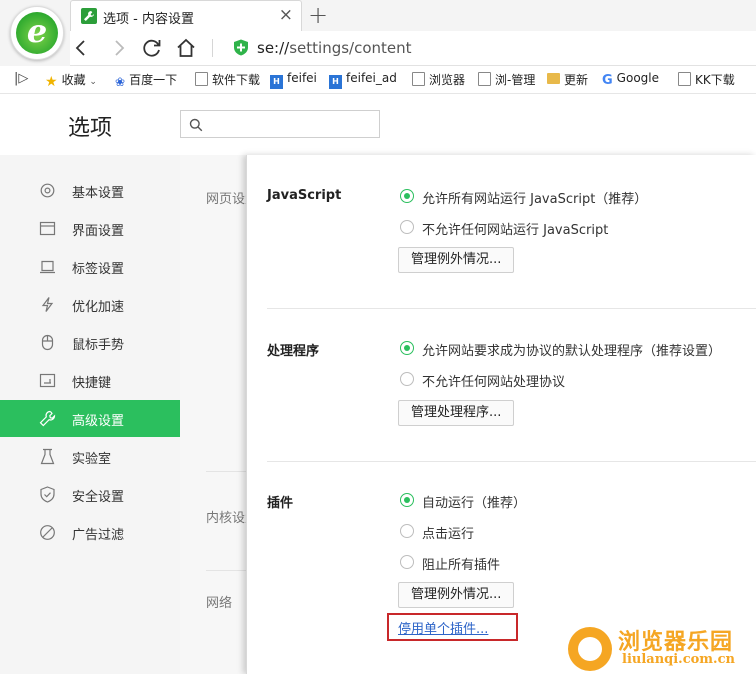  What do you see at coordinates (186, 15) in the screenshot?
I see `browser-tab-active: 选项 - 内容设置 ×` at bounding box center [186, 15].